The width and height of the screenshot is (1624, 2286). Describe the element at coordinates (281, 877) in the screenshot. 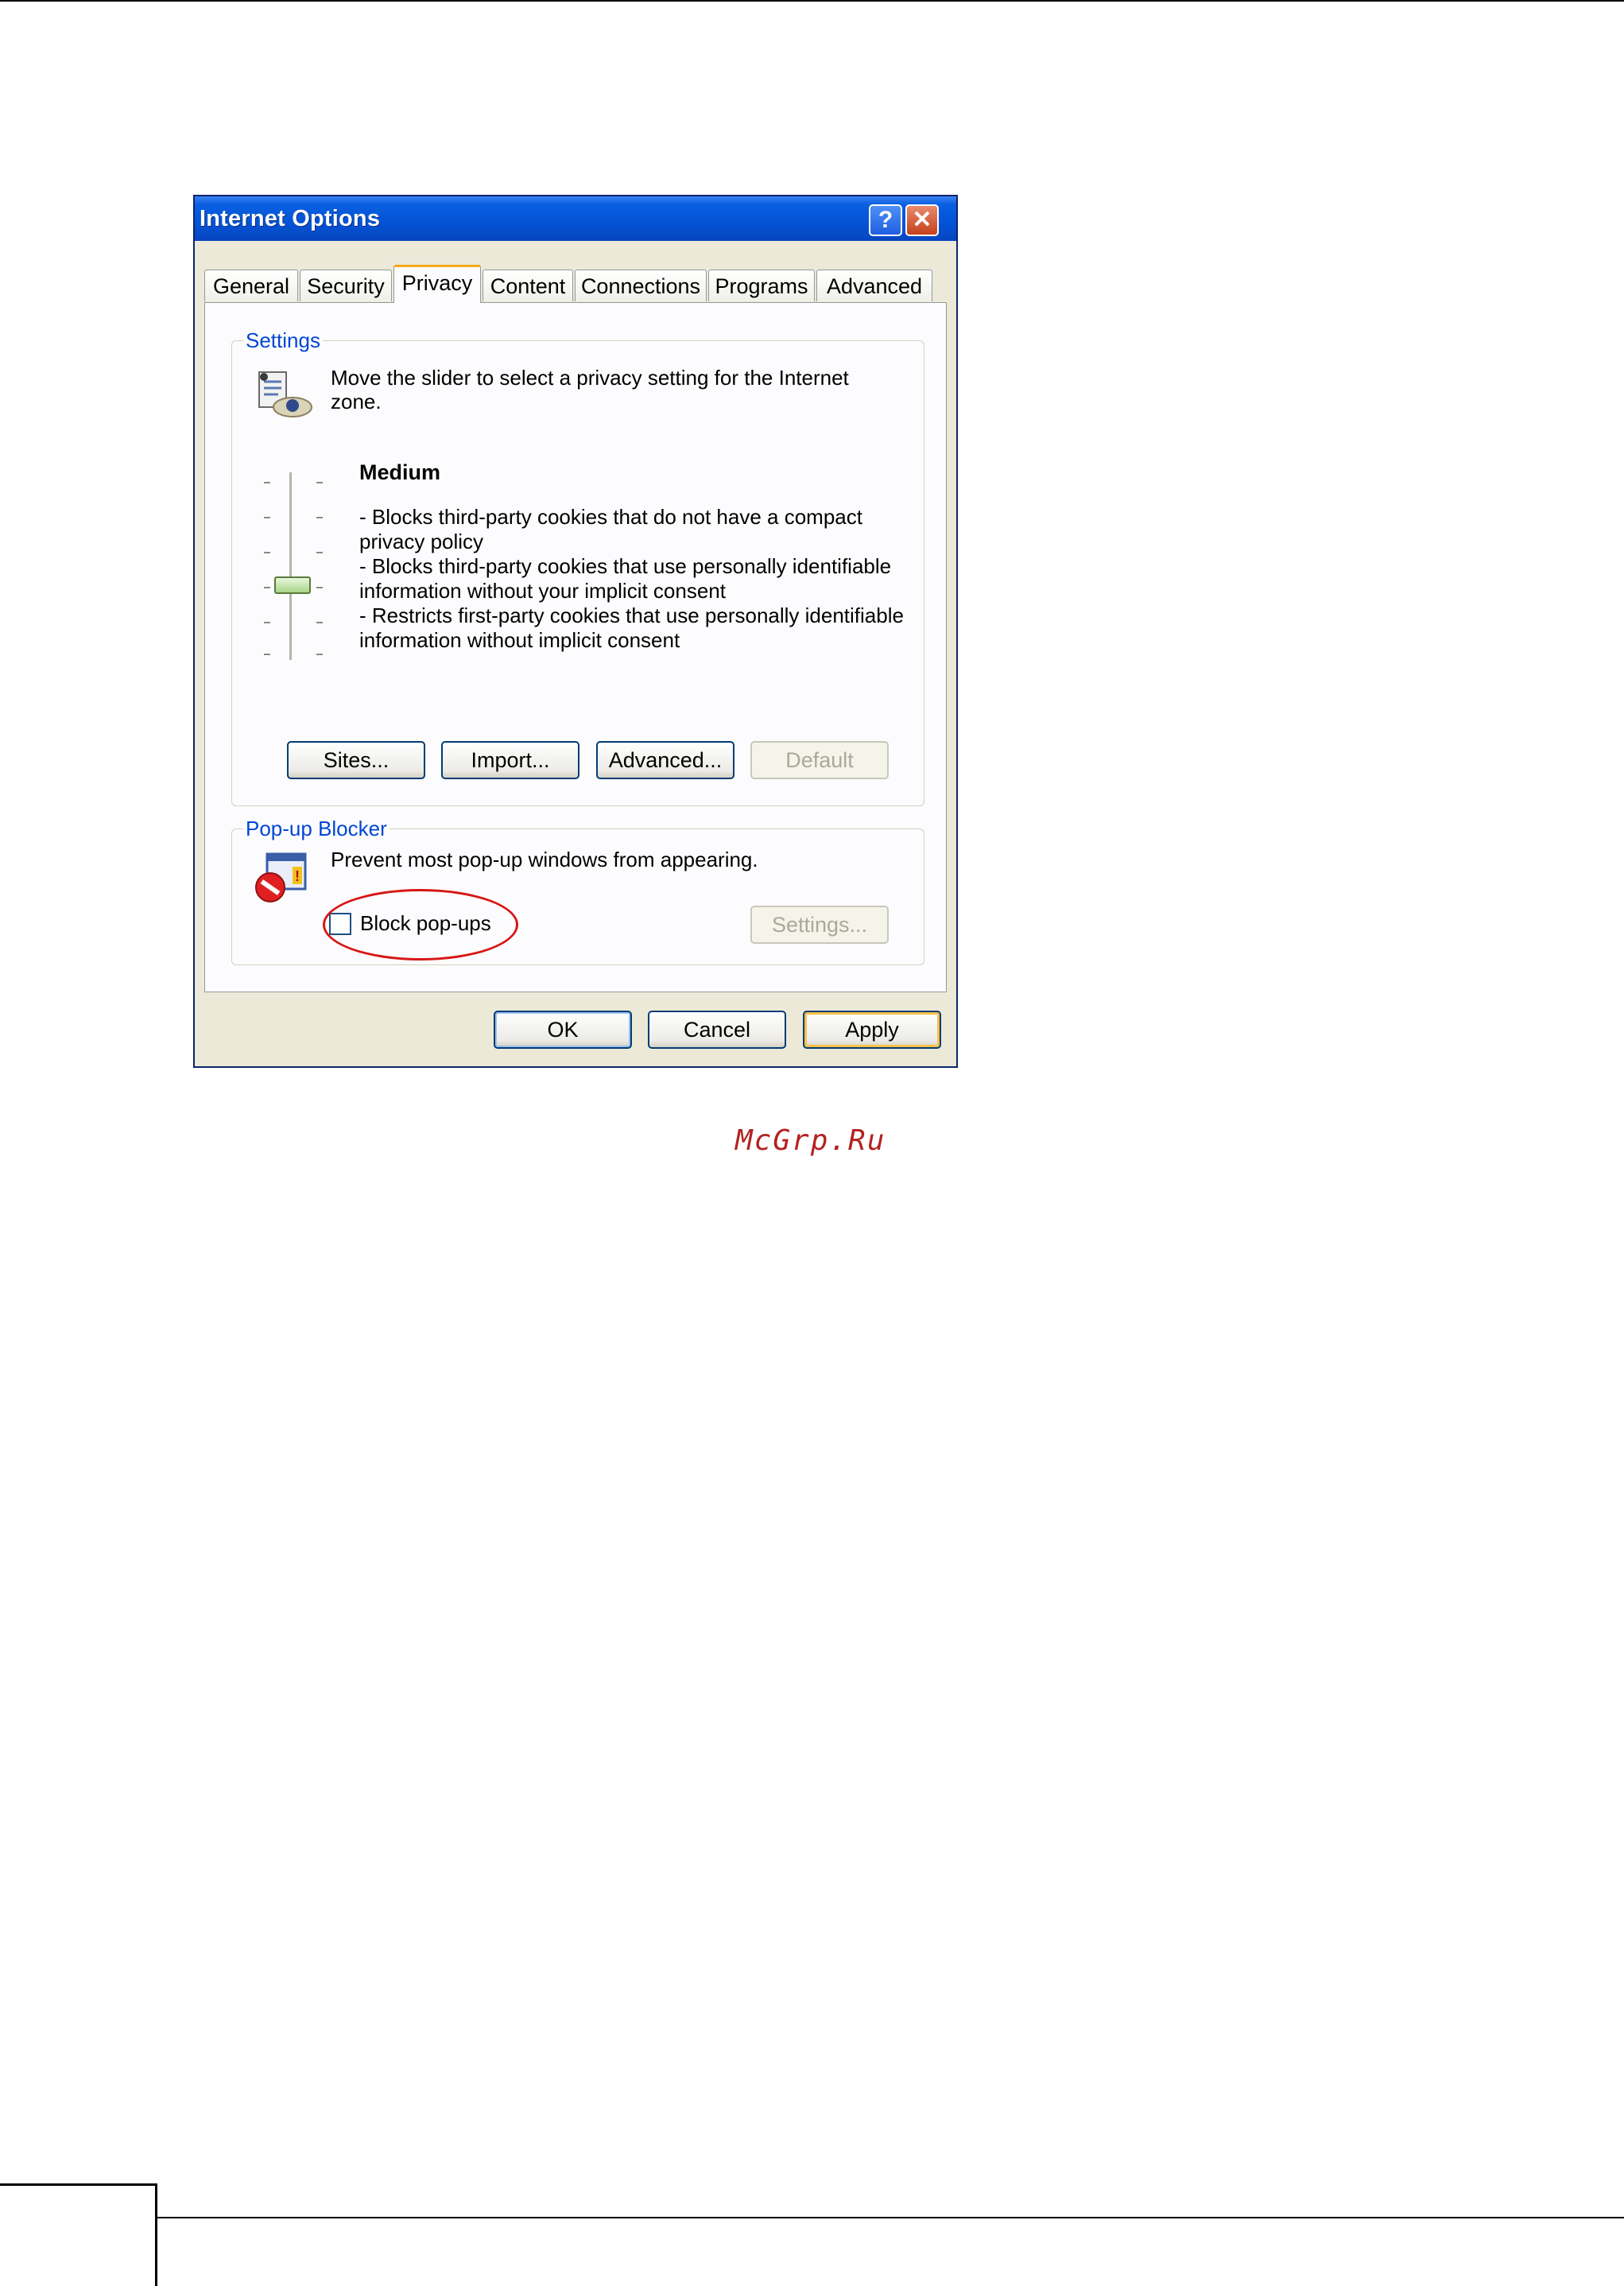

I see `popup-blocker-icon: !` at that location.